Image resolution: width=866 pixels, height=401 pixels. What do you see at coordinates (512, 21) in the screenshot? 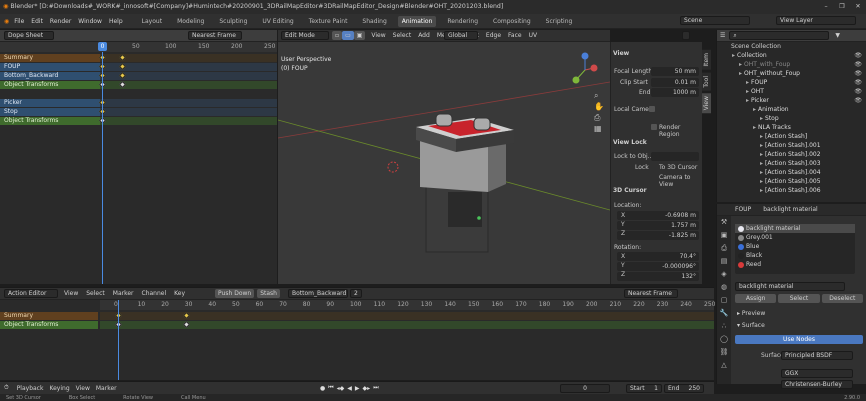
I see `workspace-tab-compositing: Compositing` at bounding box center [512, 21].